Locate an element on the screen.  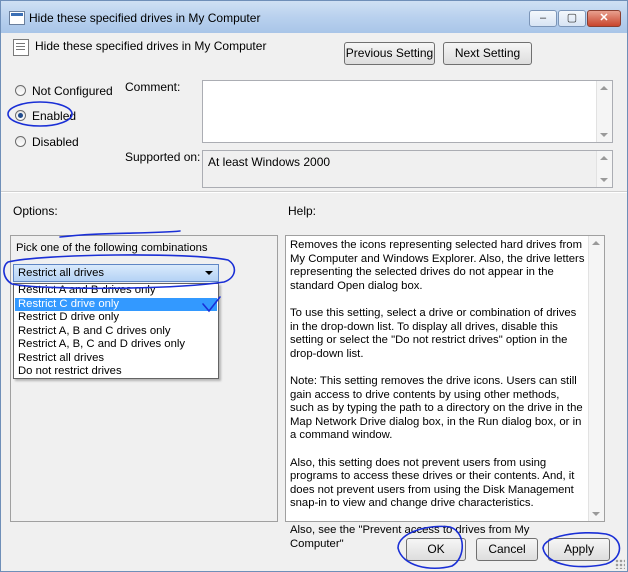
dropdown-item-highlighted: Restrict C drive only is located at coordinates (116, 304).